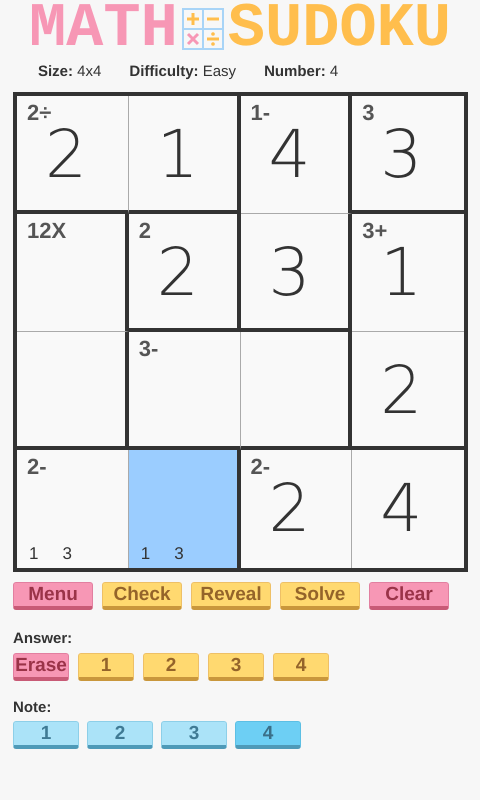  Describe the element at coordinates (301, 666) in the screenshot. I see `answer-button: 4` at that location.